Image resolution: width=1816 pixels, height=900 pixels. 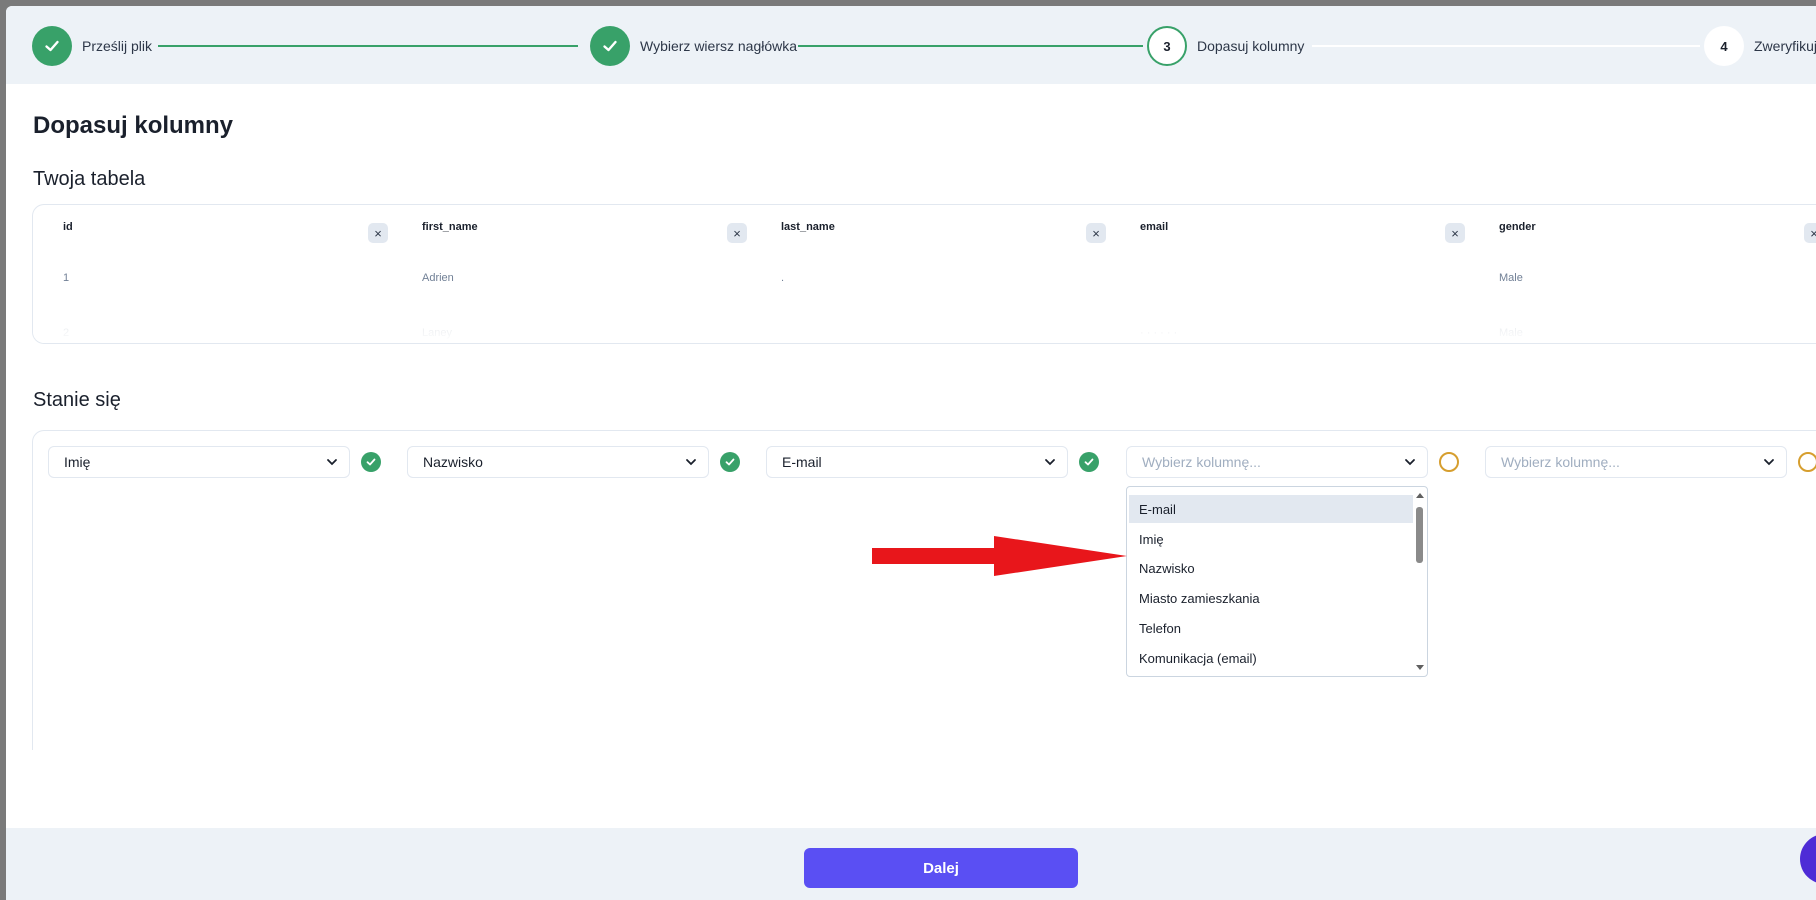 What do you see at coordinates (1271, 658) in the screenshot?
I see `dropdown-option: Komunikacja (email)` at bounding box center [1271, 658].